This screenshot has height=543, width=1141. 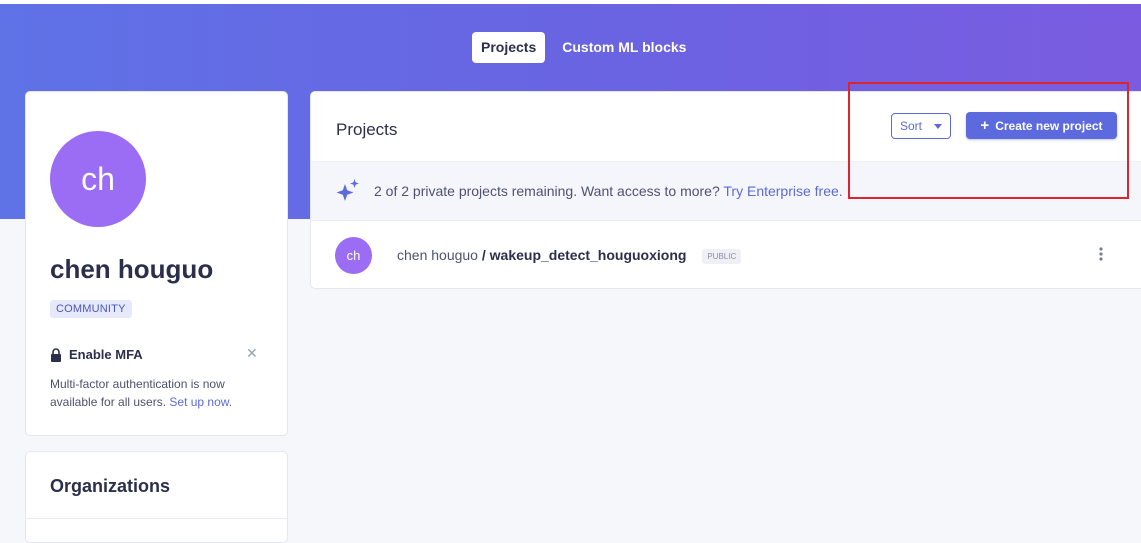 I want to click on close-icon: ✕, so click(x=252, y=353).